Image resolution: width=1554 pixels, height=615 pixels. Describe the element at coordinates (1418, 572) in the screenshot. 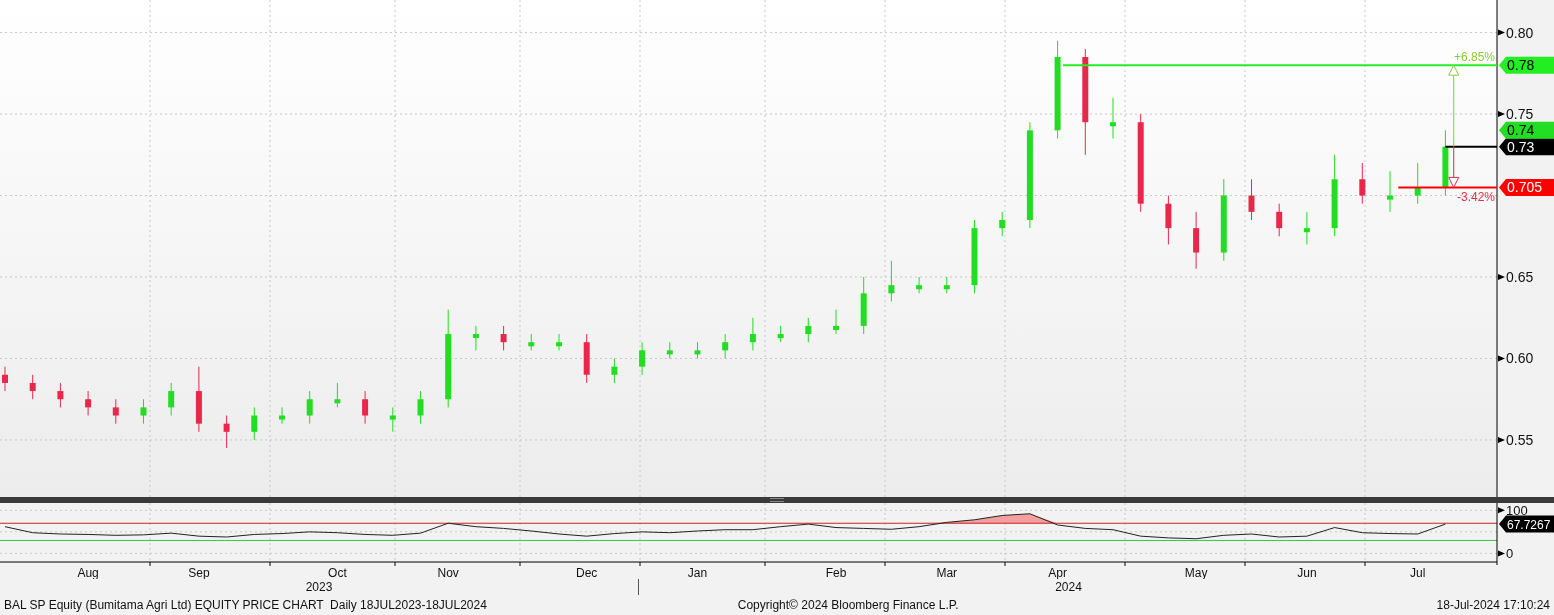

I see `month-label: Jul` at that location.